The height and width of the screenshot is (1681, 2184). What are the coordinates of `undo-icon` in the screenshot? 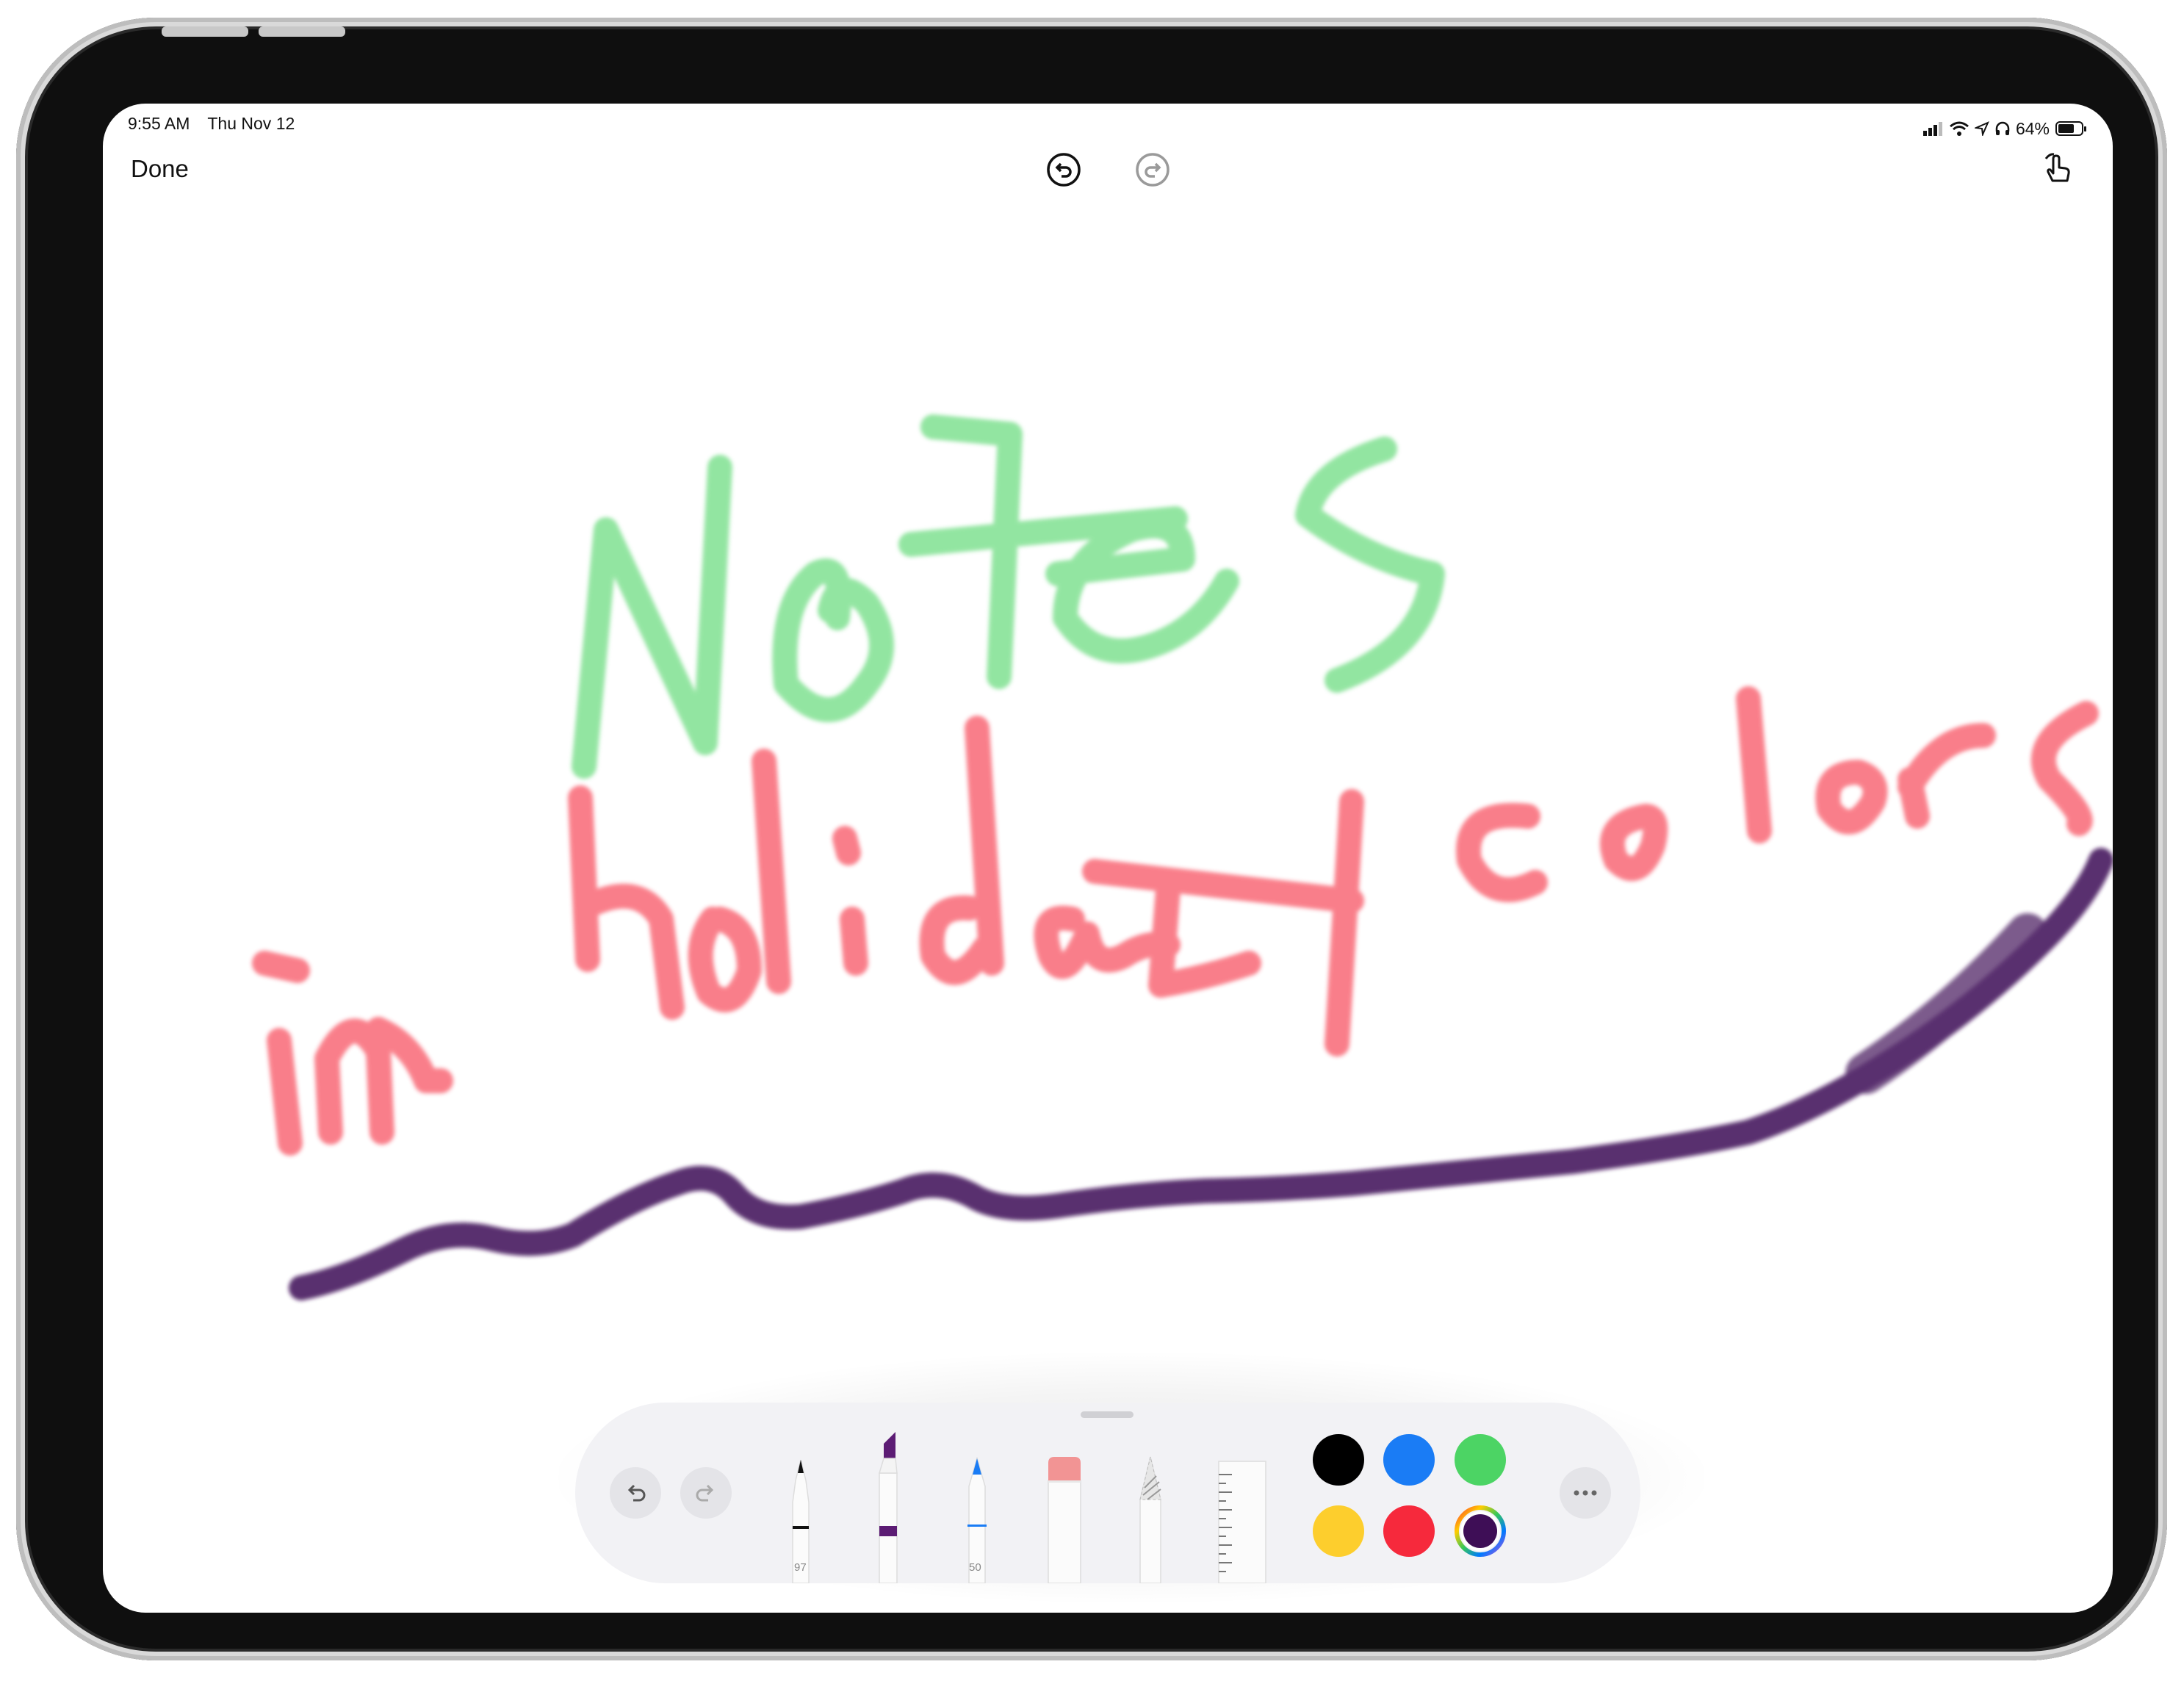 It's located at (636, 1493).